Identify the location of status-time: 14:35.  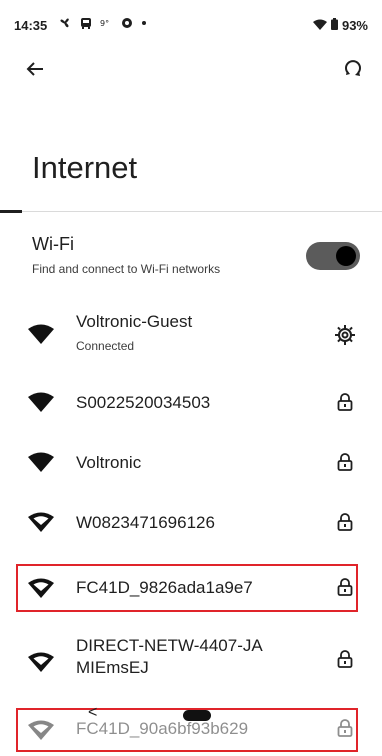
(31, 25).